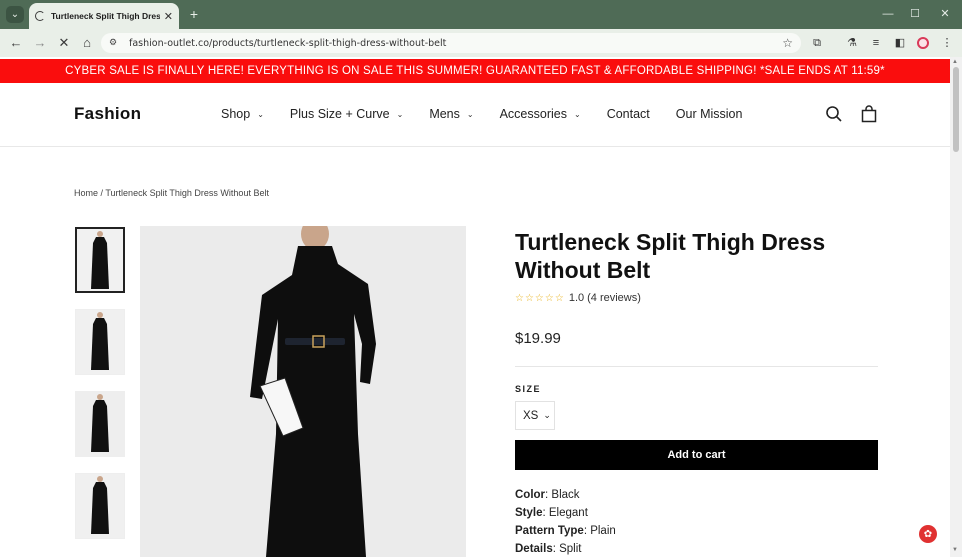 The height and width of the screenshot is (557, 962). What do you see at coordinates (852, 43) in the screenshot?
I see `labs-flask-icon: ⚗` at bounding box center [852, 43].